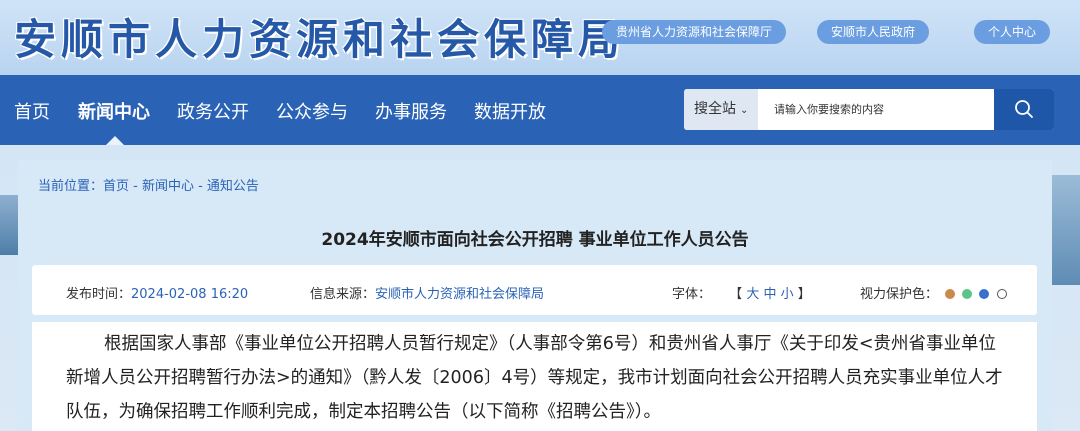  I want to click on search-button, so click(1024, 109).